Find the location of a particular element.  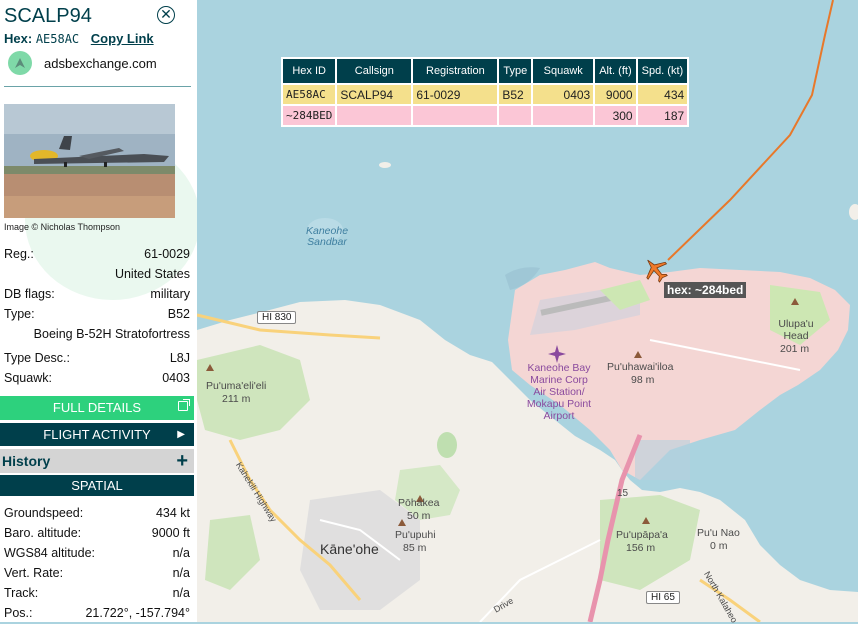

spatial-value: 9000 ft is located at coordinates (170, 533).